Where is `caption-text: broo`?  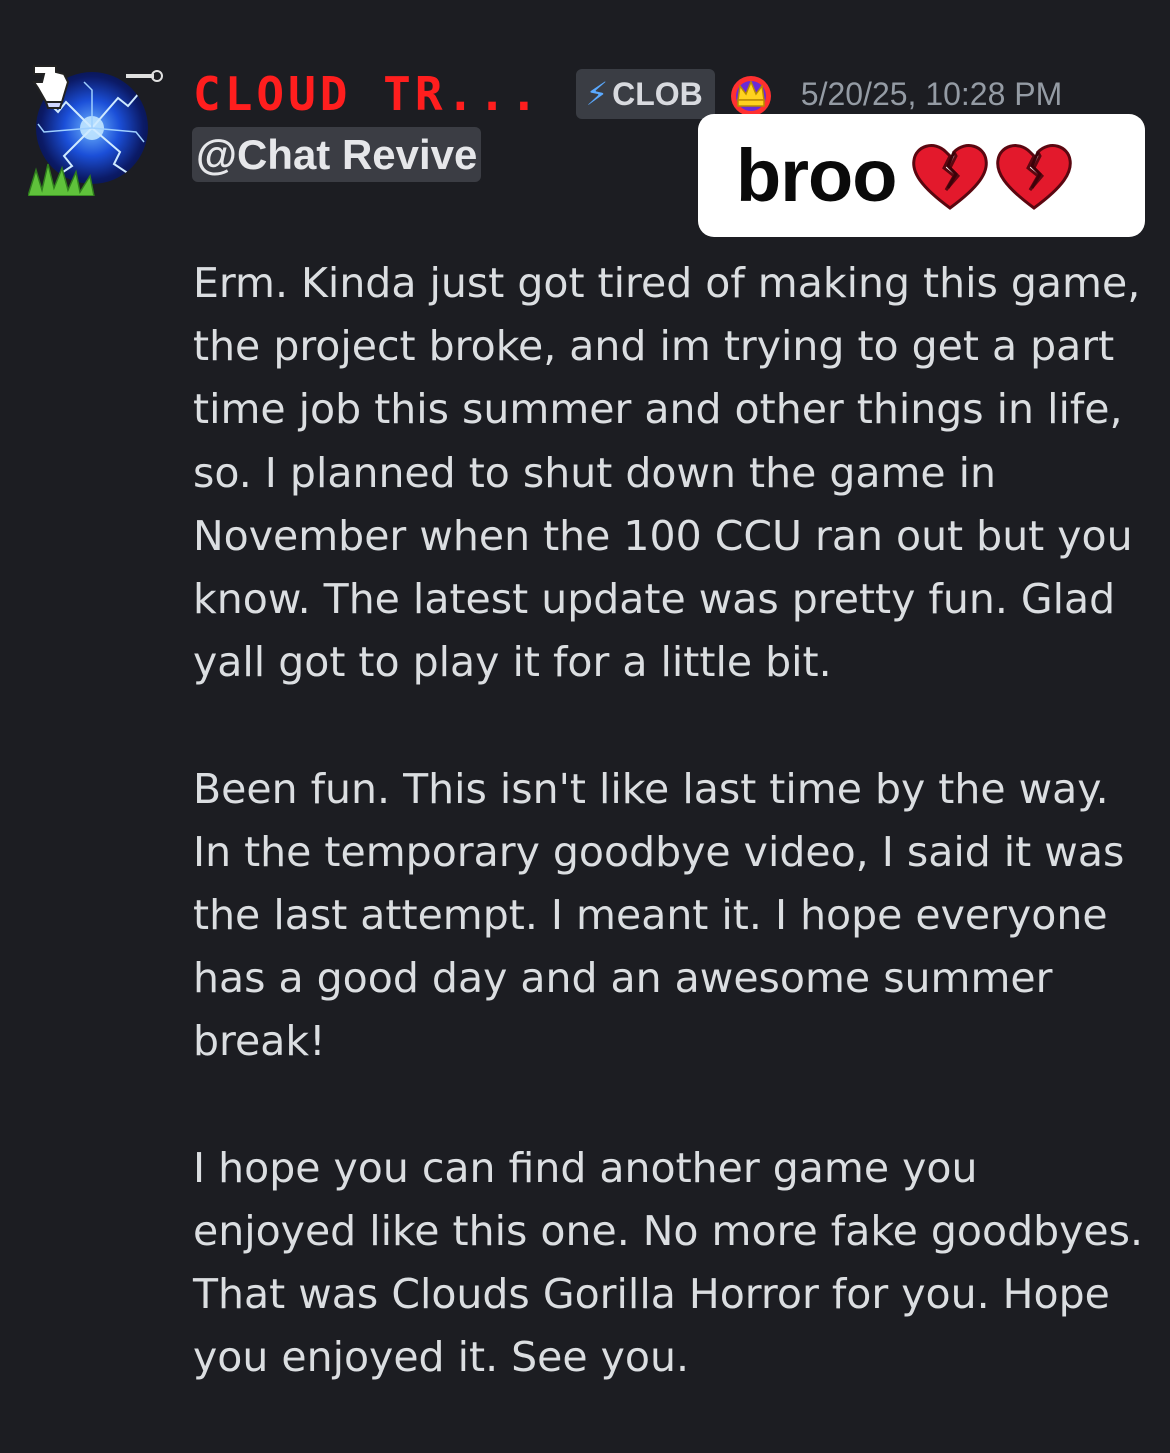
caption-text: broo is located at coordinates (816, 175).